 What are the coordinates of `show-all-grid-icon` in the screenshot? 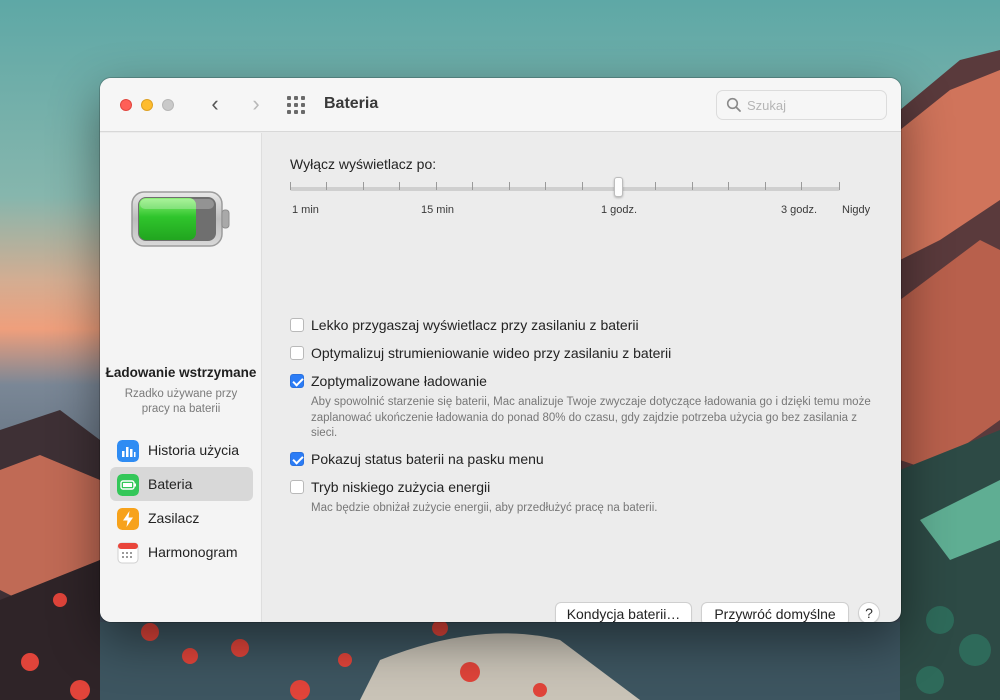 It's located at (297, 105).